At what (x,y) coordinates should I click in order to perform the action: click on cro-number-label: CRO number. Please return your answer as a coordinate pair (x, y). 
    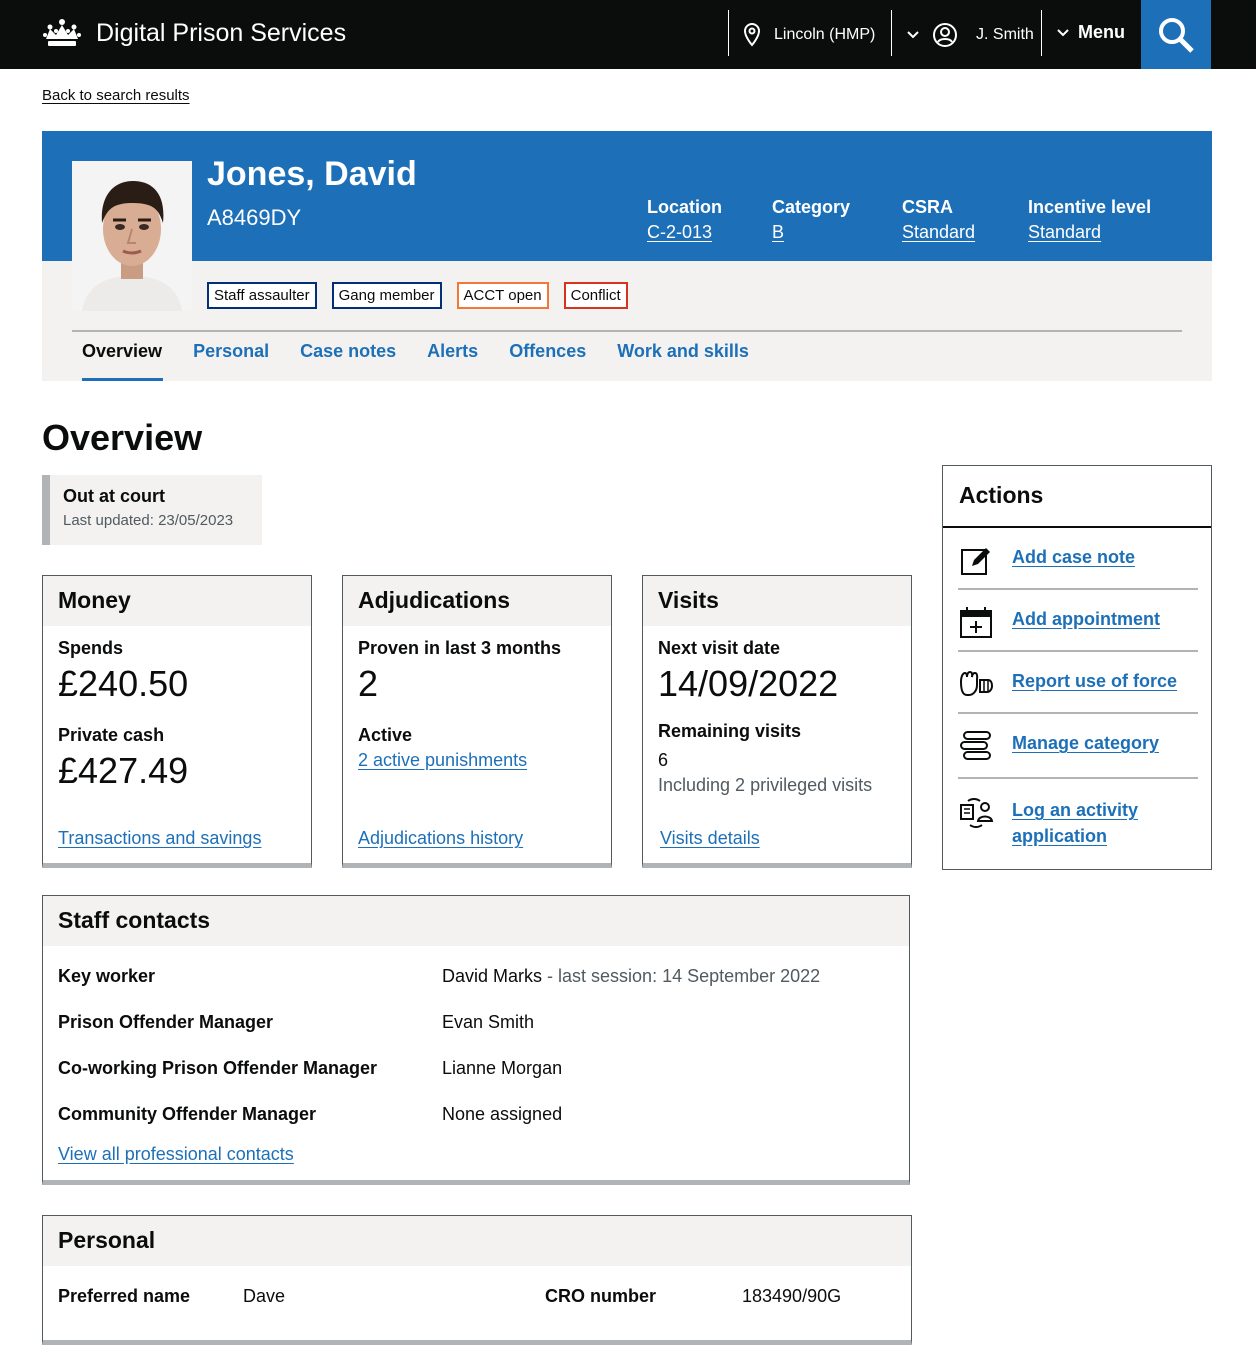
    Looking at the image, I should click on (601, 1296).